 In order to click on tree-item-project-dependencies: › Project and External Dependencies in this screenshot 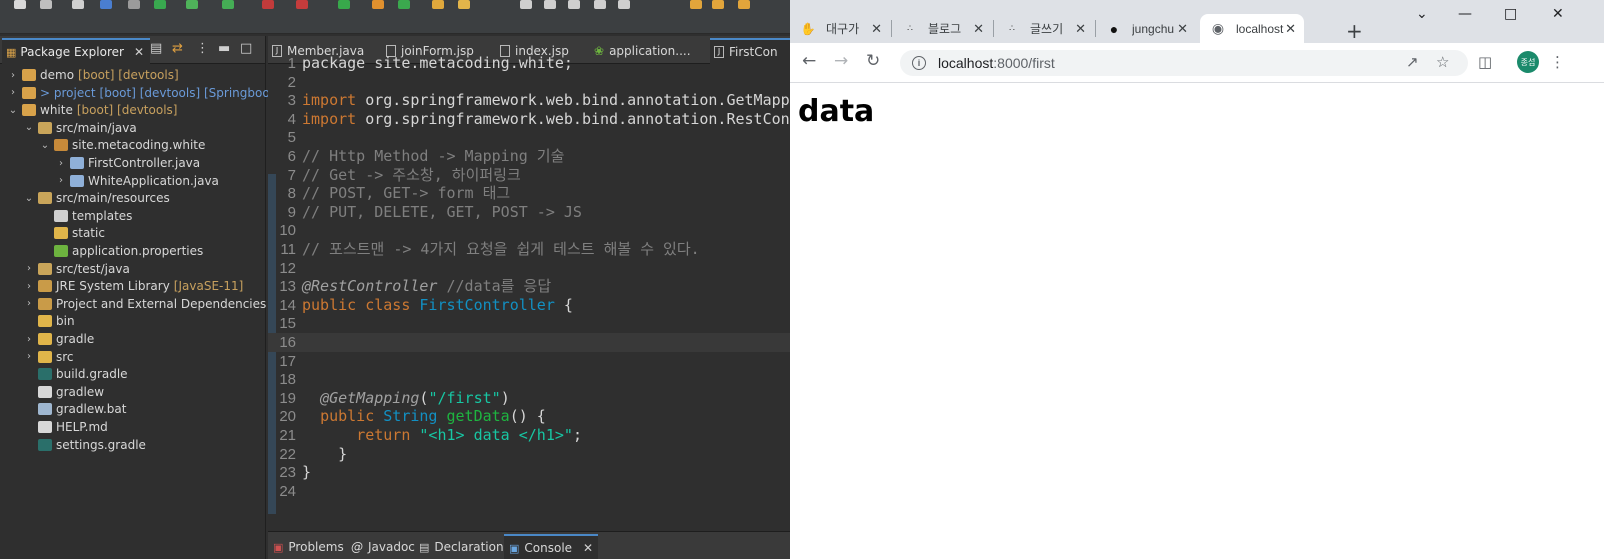, I will do `click(145, 304)`.